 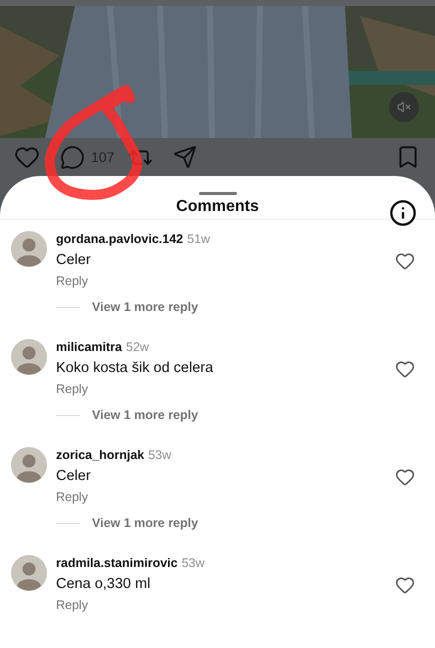 I want to click on username: zorica_hornjak, so click(x=100, y=455).